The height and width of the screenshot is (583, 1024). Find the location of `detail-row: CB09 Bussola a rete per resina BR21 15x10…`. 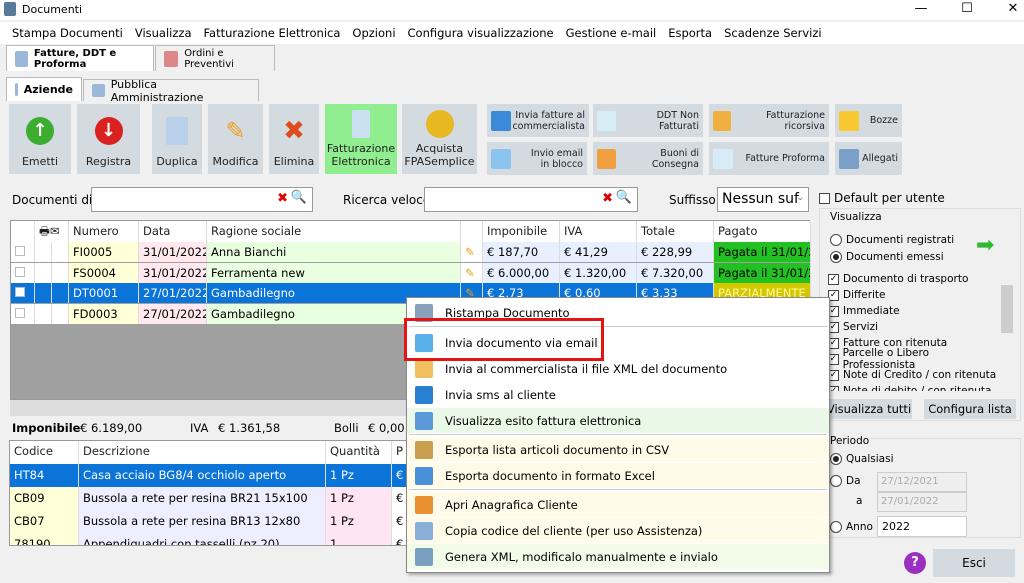

detail-row: CB09 Bussola a rete per resina BR21 15x10… is located at coordinates (209, 498).